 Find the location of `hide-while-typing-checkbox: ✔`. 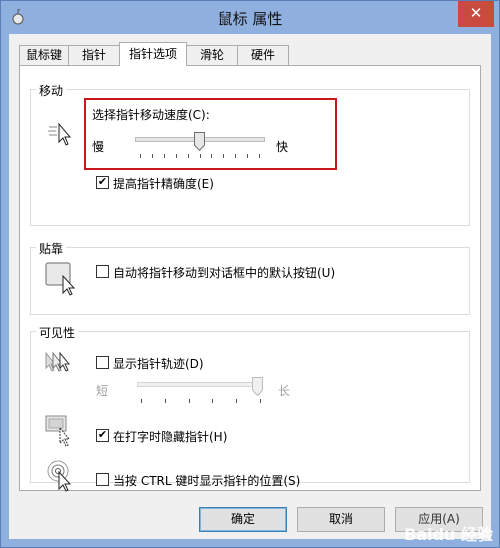

hide-while-typing-checkbox: ✔ is located at coordinates (102, 435).